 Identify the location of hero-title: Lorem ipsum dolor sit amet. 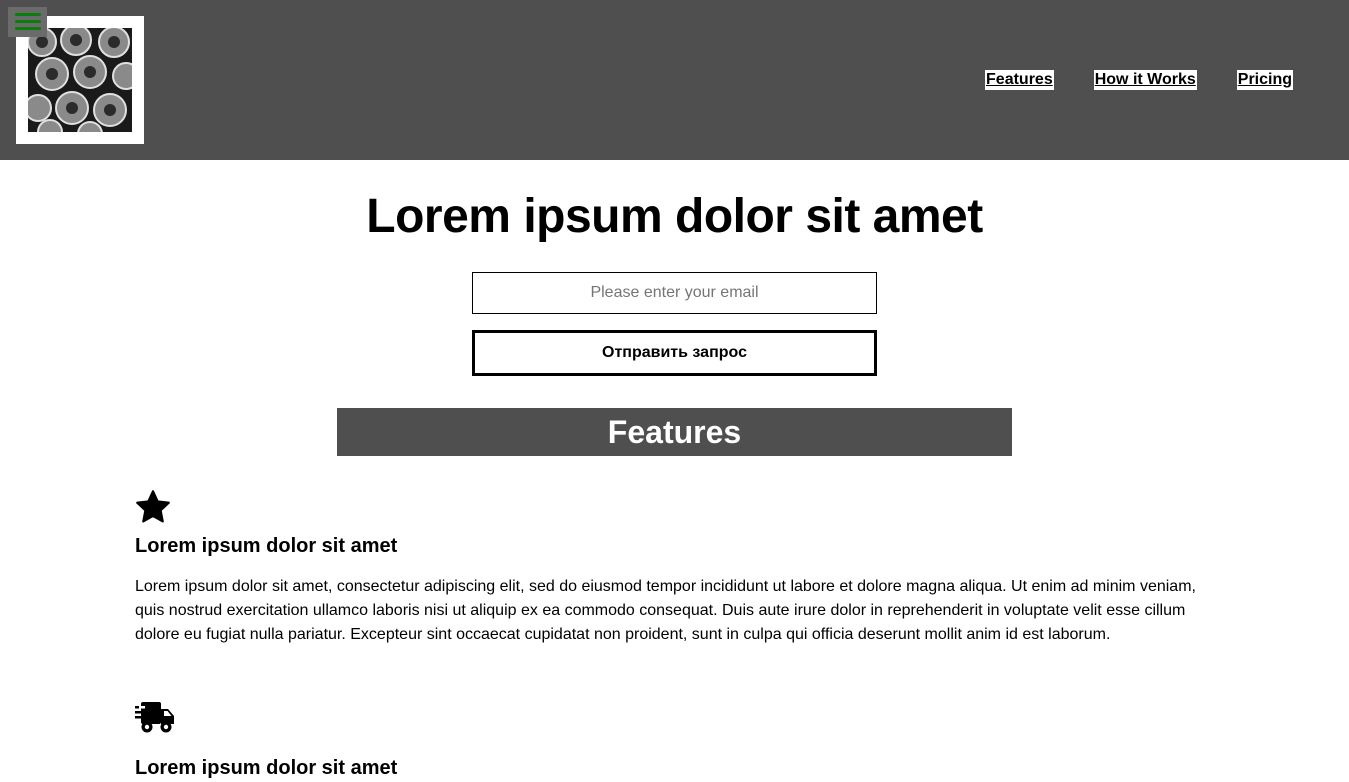
(674, 216).